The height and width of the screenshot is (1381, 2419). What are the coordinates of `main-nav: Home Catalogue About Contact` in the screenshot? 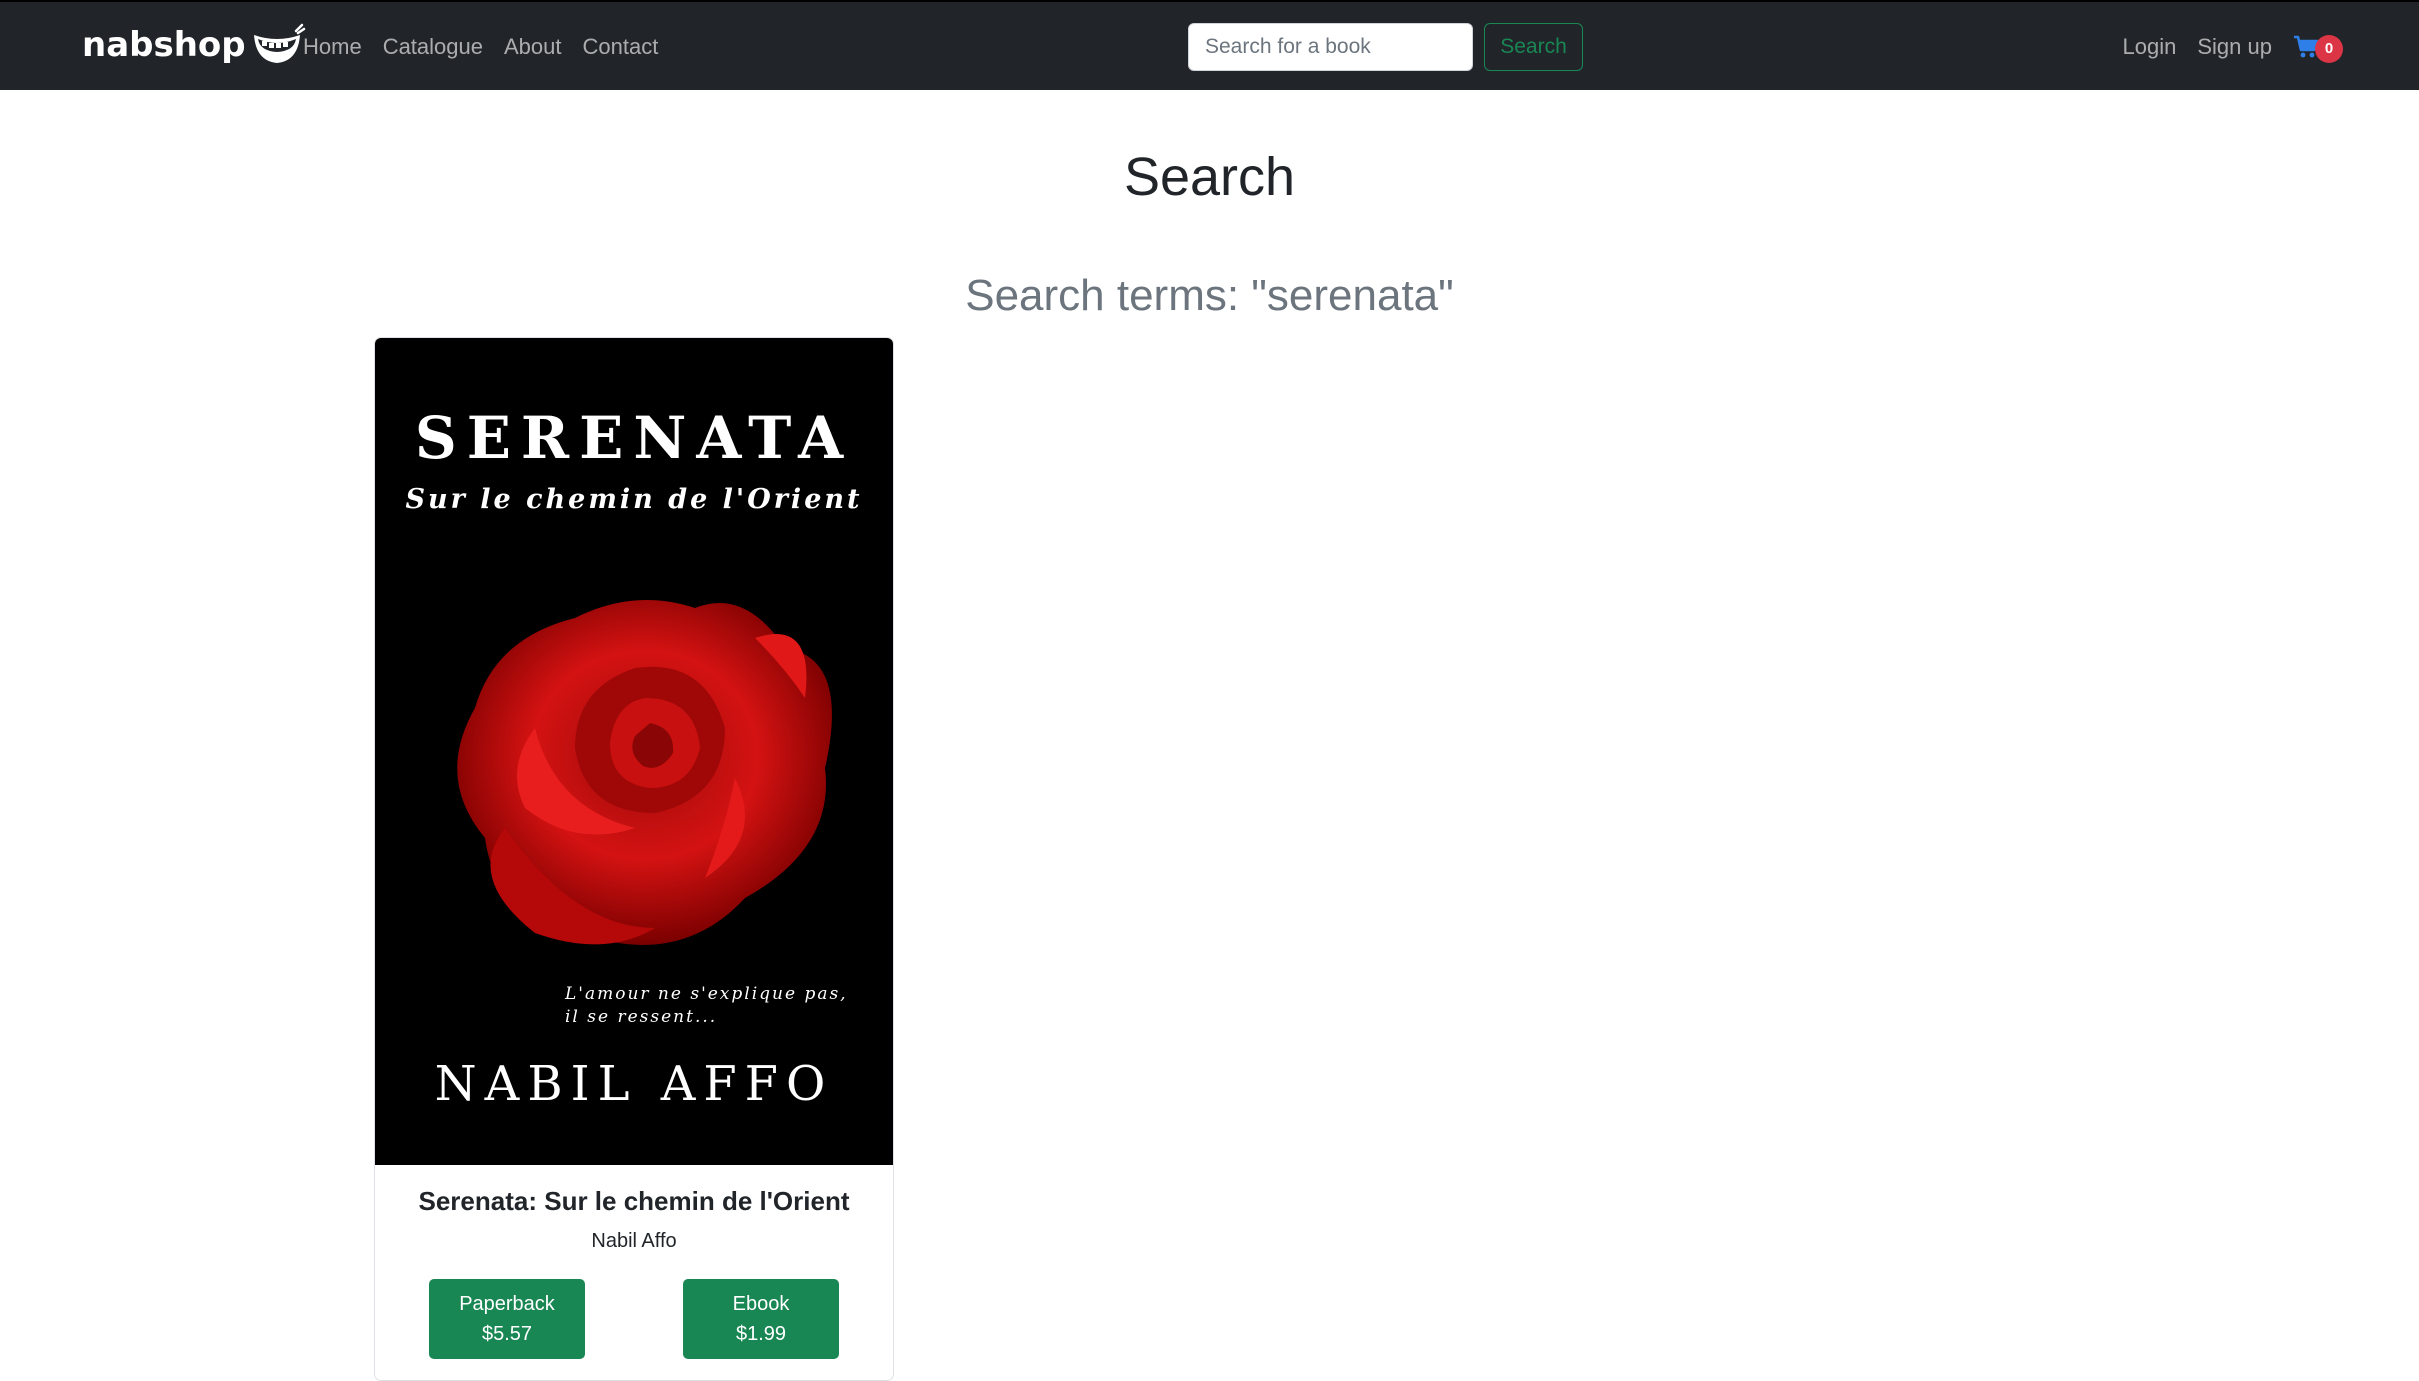 It's located at (491, 47).